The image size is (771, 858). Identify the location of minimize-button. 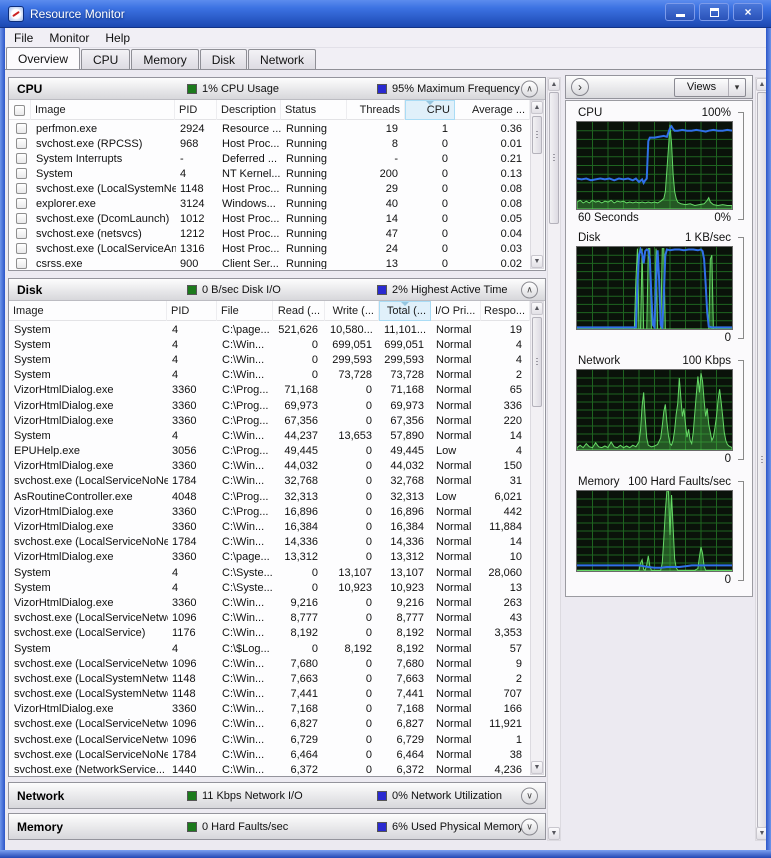
(680, 12).